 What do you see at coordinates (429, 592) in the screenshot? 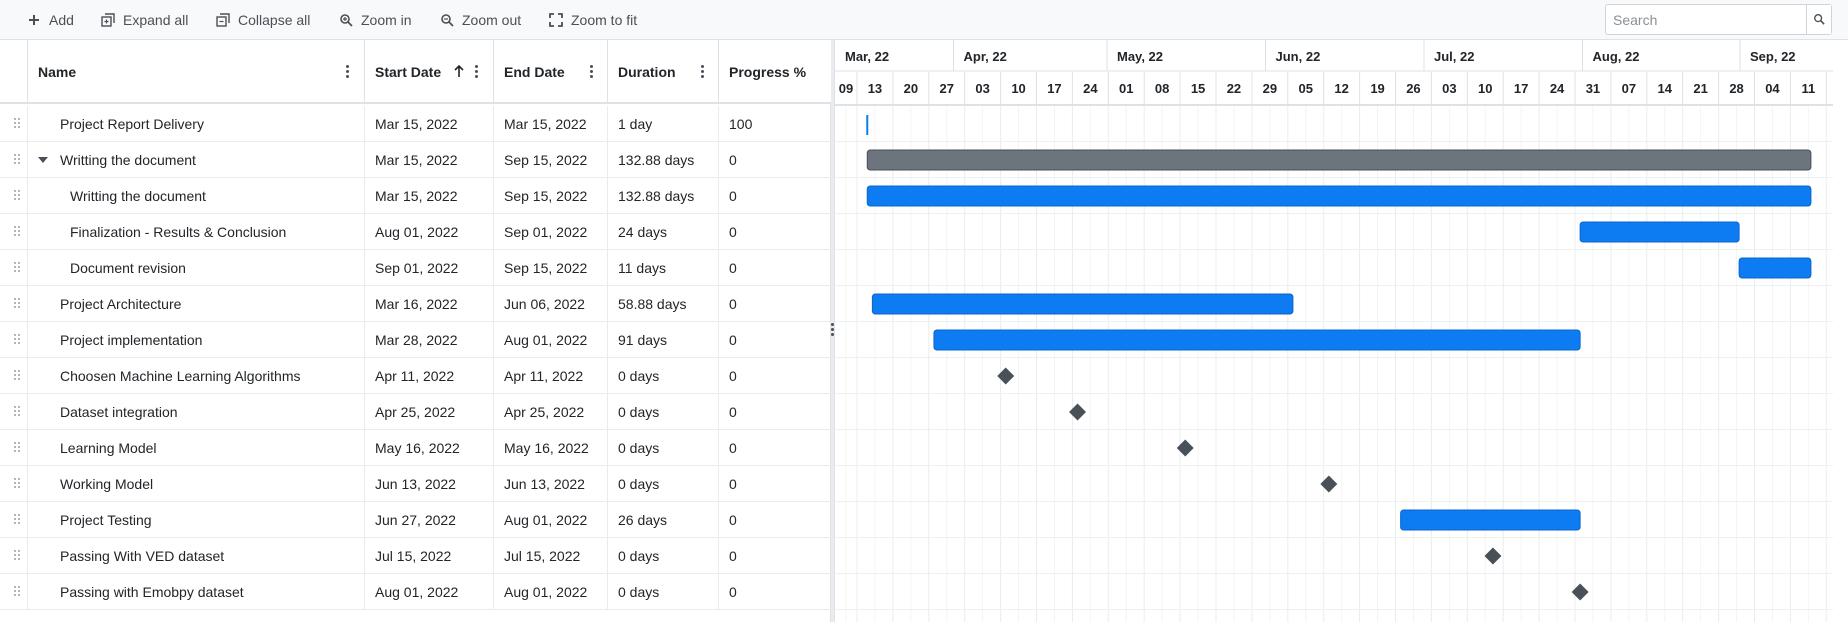
I see `cell-start-date: Aug 01, 2022` at bounding box center [429, 592].